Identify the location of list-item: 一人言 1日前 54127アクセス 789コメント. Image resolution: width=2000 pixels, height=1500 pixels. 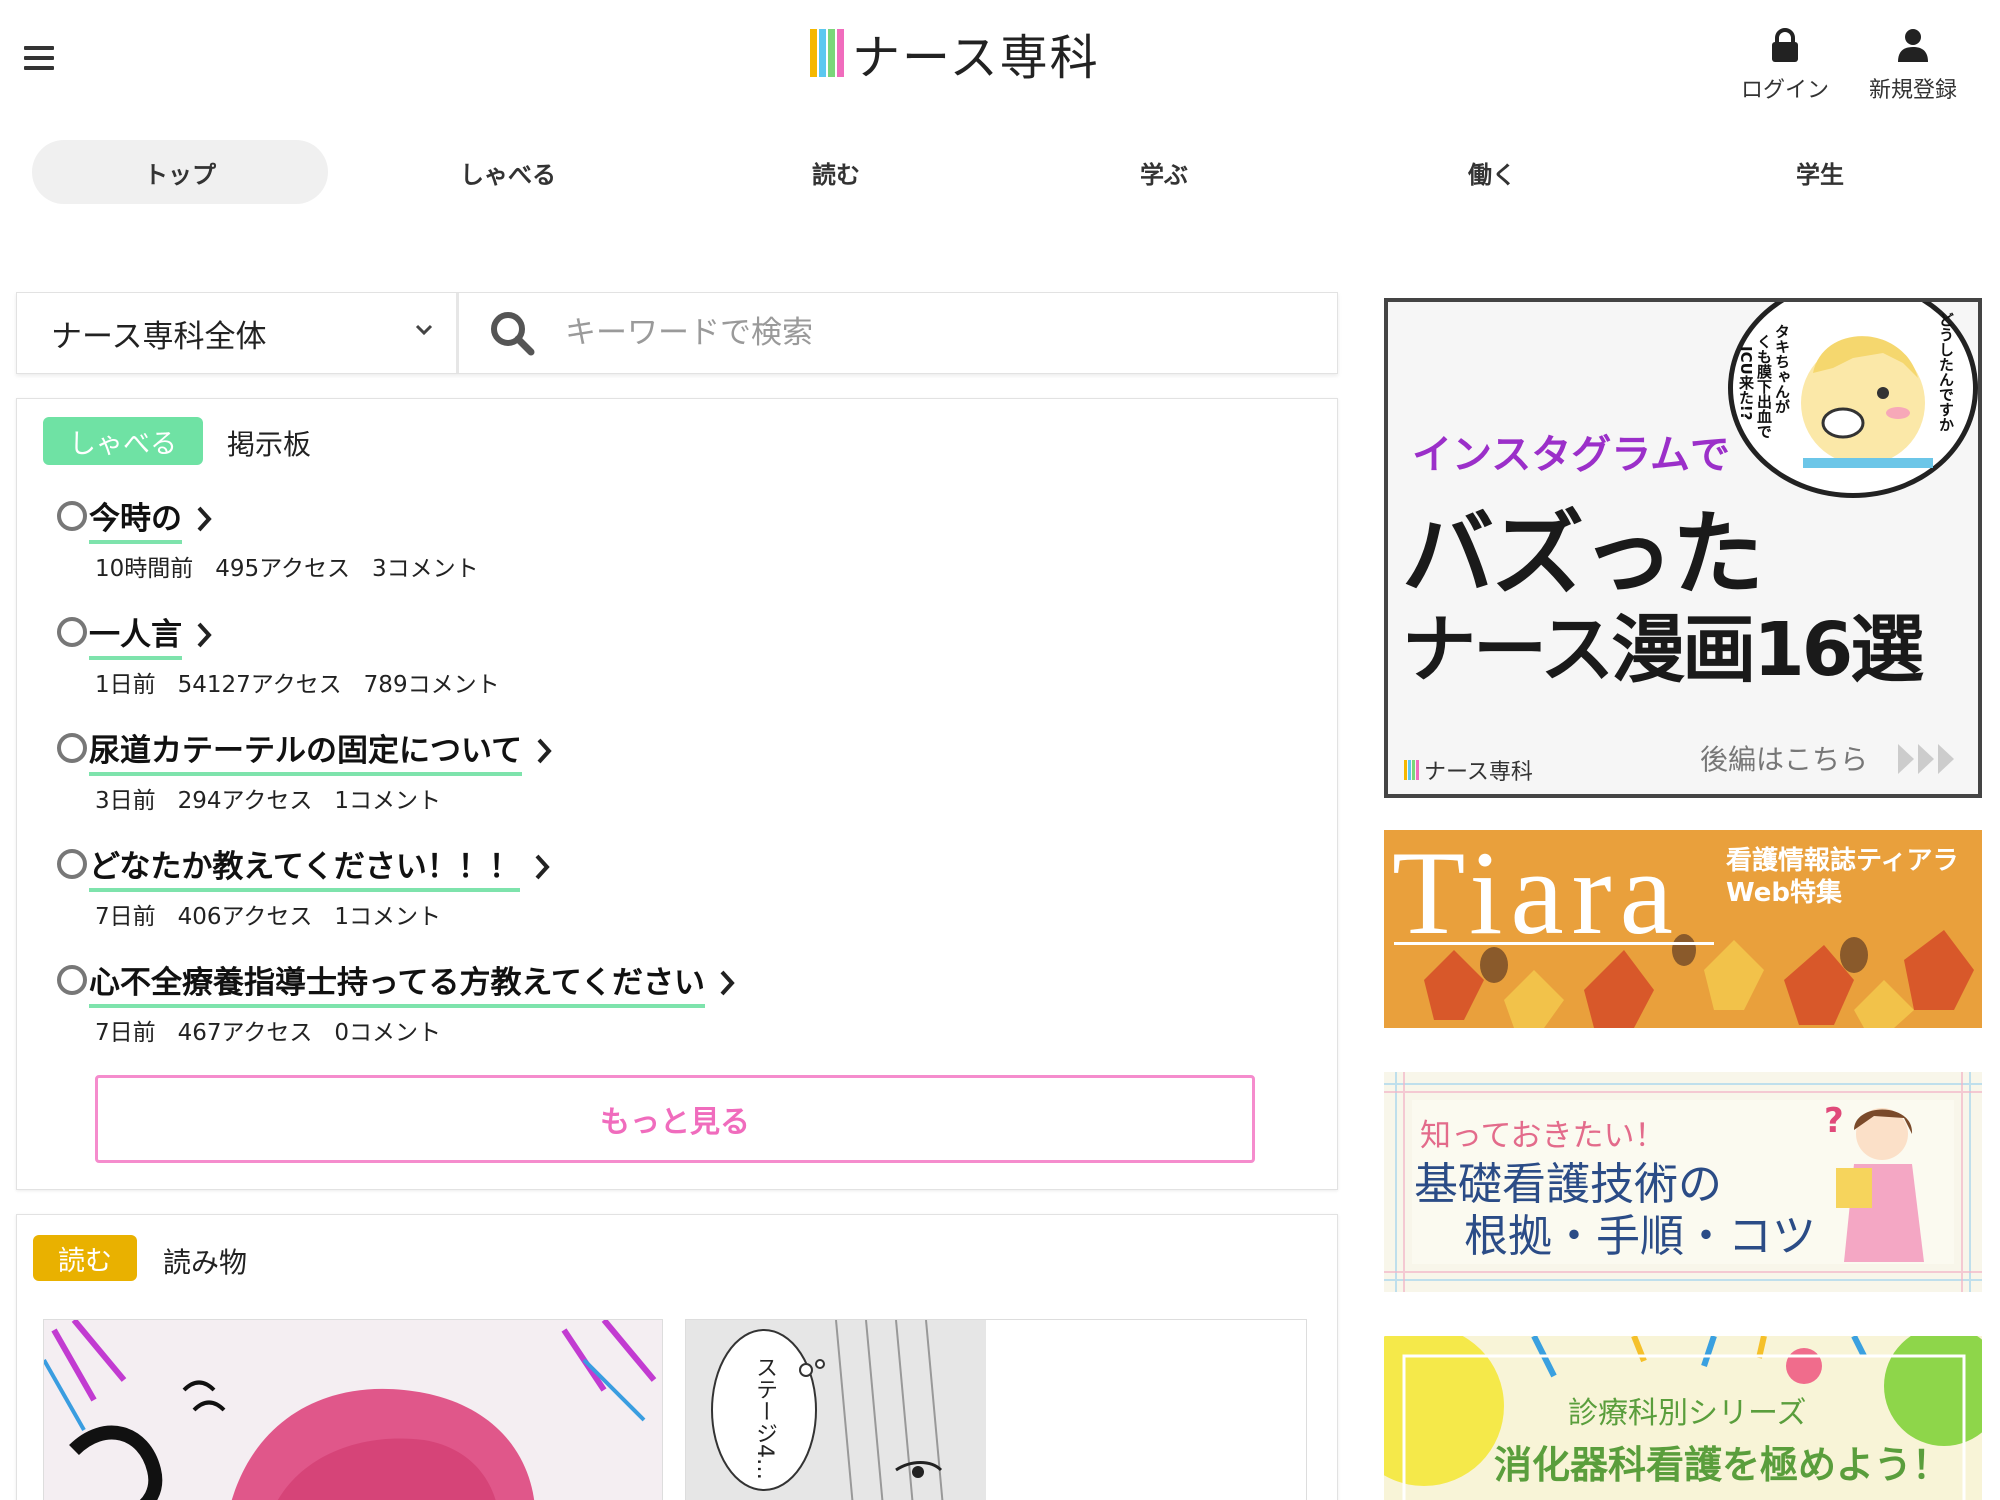
(657, 667).